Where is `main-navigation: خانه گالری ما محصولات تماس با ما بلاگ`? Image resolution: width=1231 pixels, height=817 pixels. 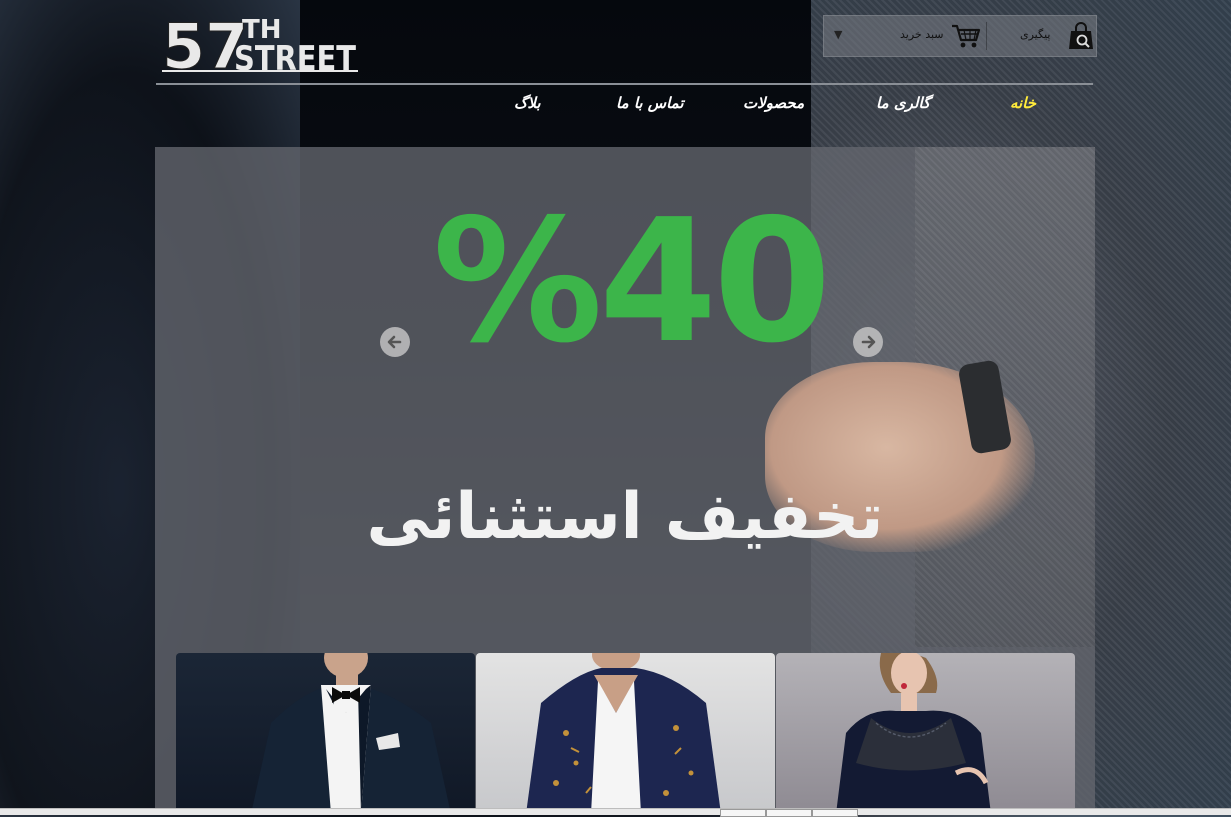
main-navigation: خانه گالری ما محصولات تماس با ما بلاگ is located at coordinates (770, 106).